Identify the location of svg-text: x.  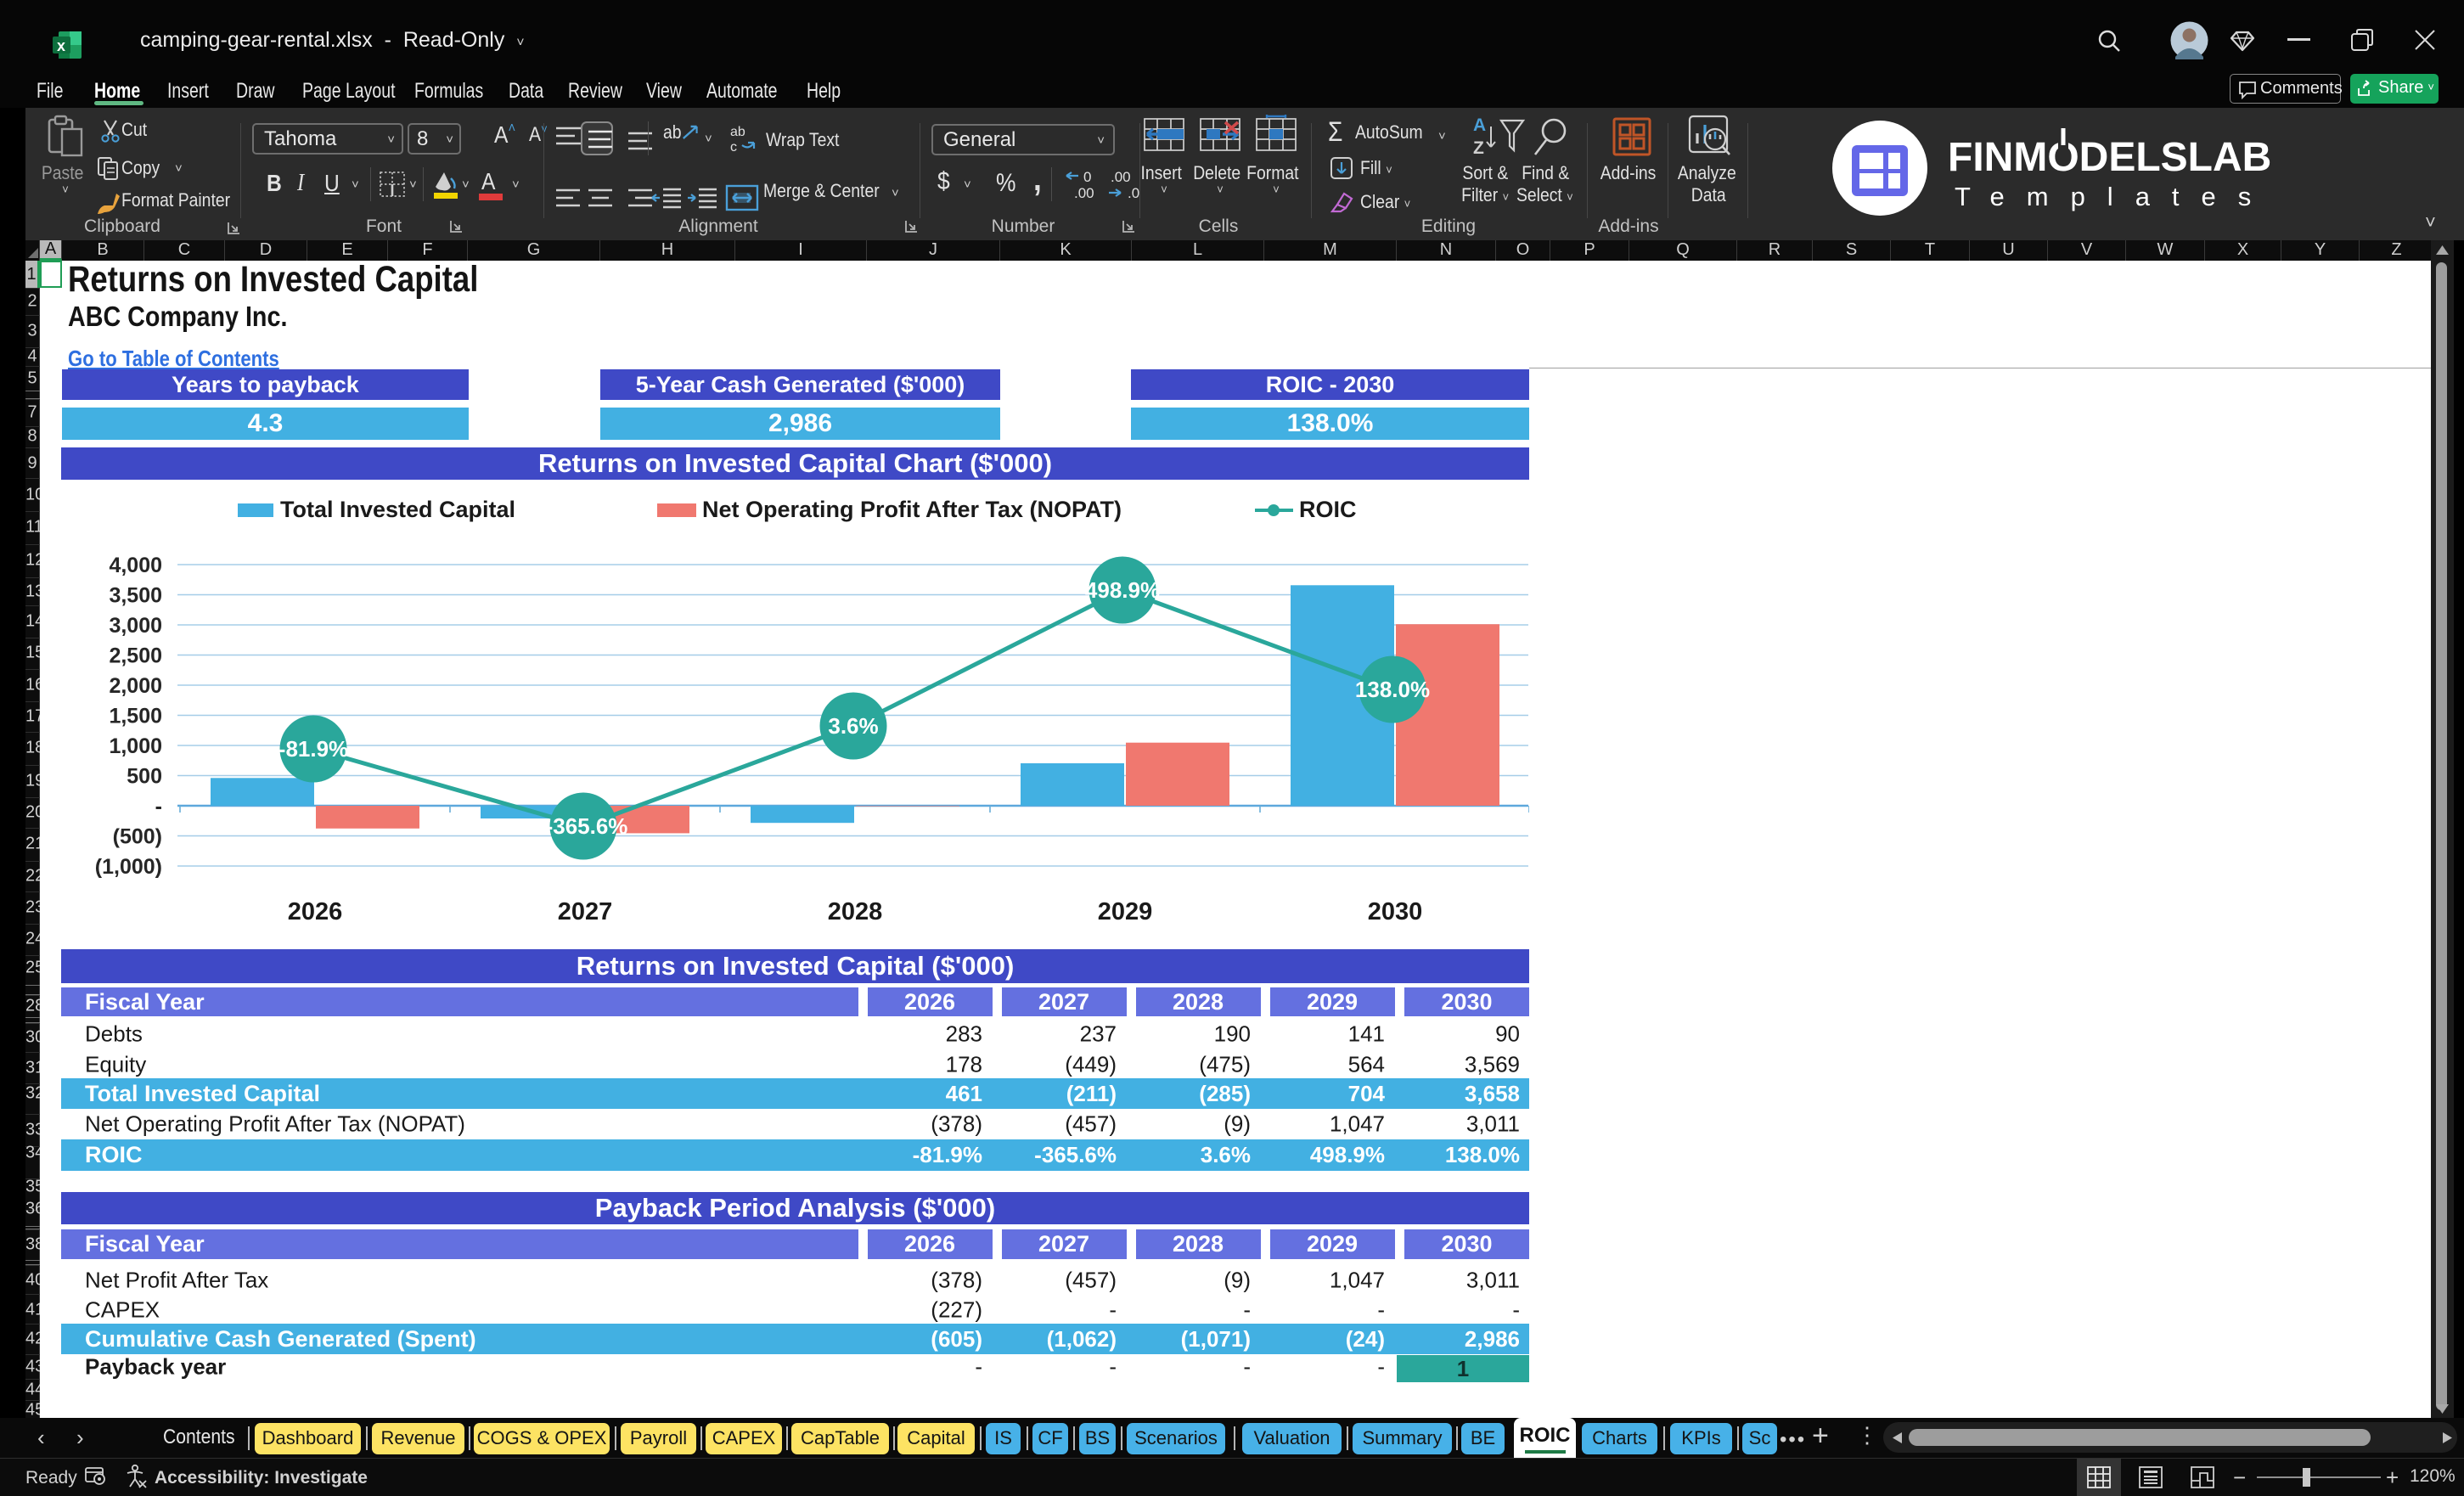
(61, 45).